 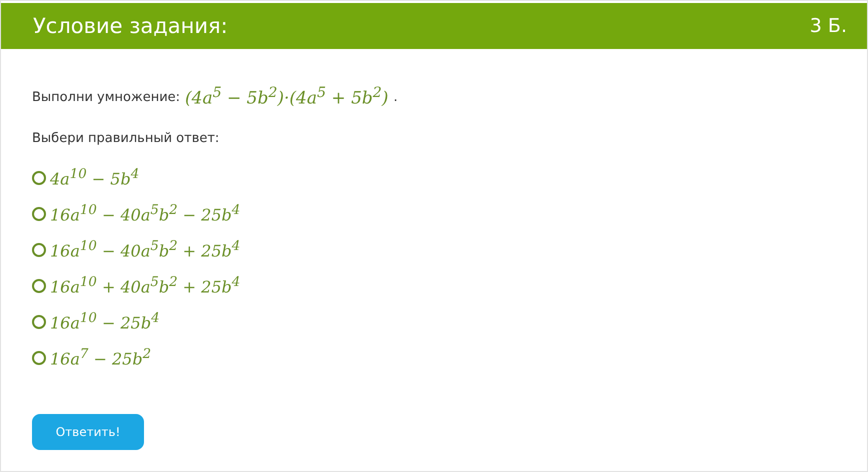 I want to click on answer-option: 16a$^{7}$ − 25b$^{2}$, so click(x=101, y=358).